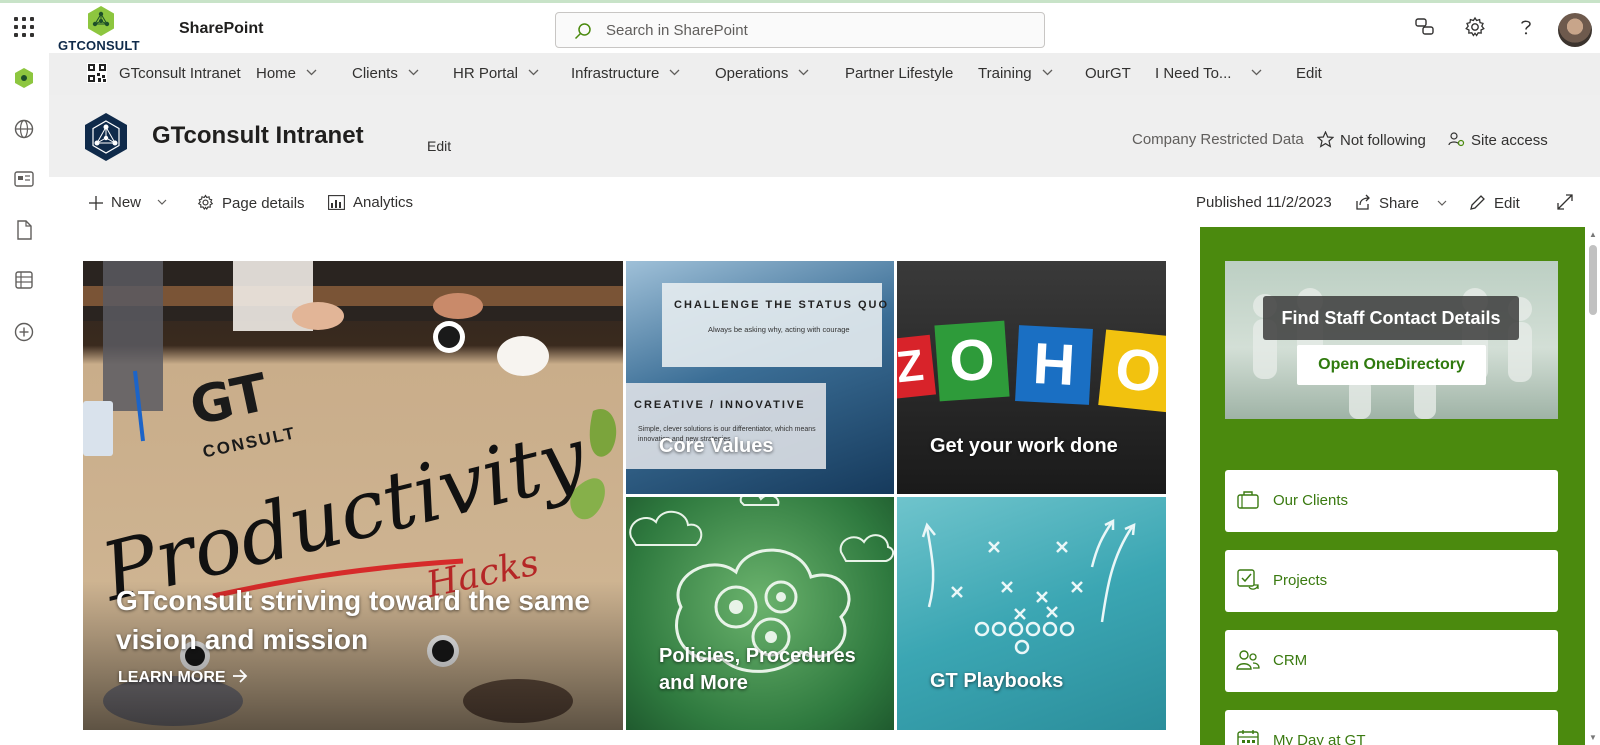 This screenshot has height=745, width=1600. I want to click on people-figures-image, so click(1392, 353).